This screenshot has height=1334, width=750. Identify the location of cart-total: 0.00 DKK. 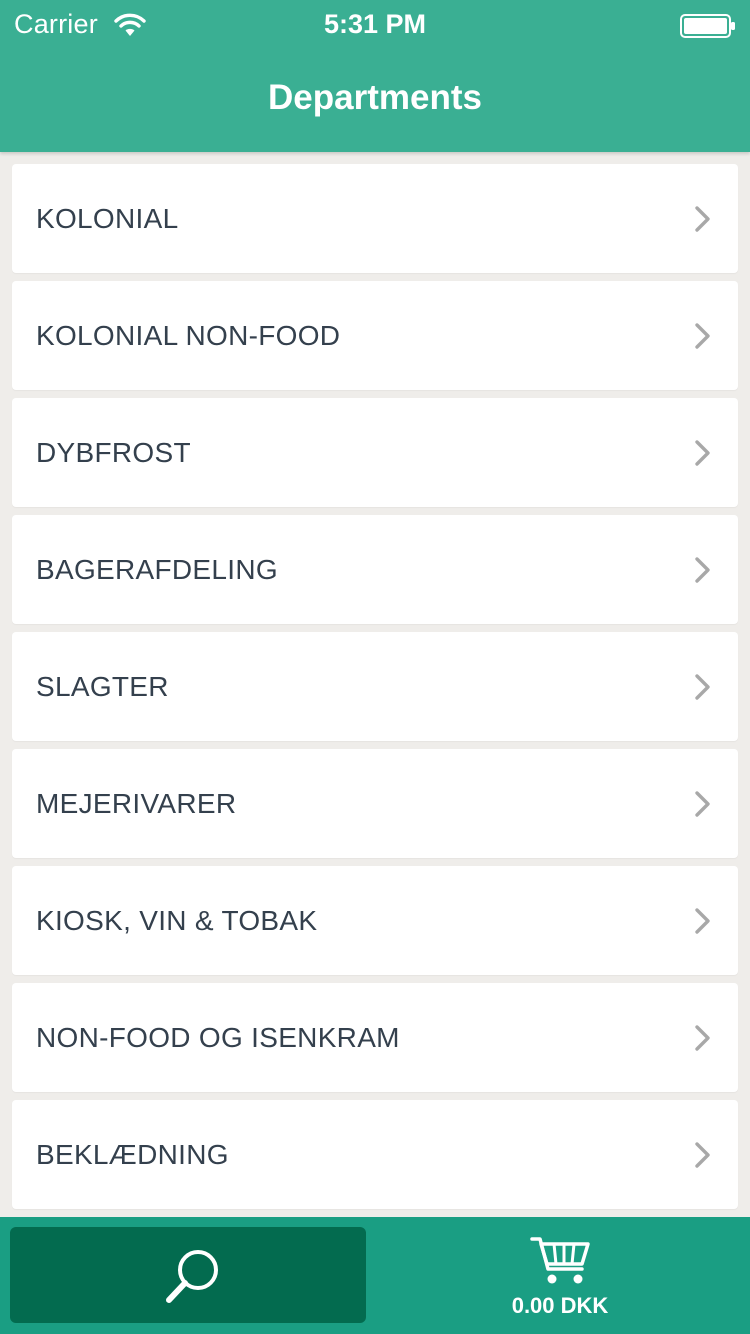
(560, 1305).